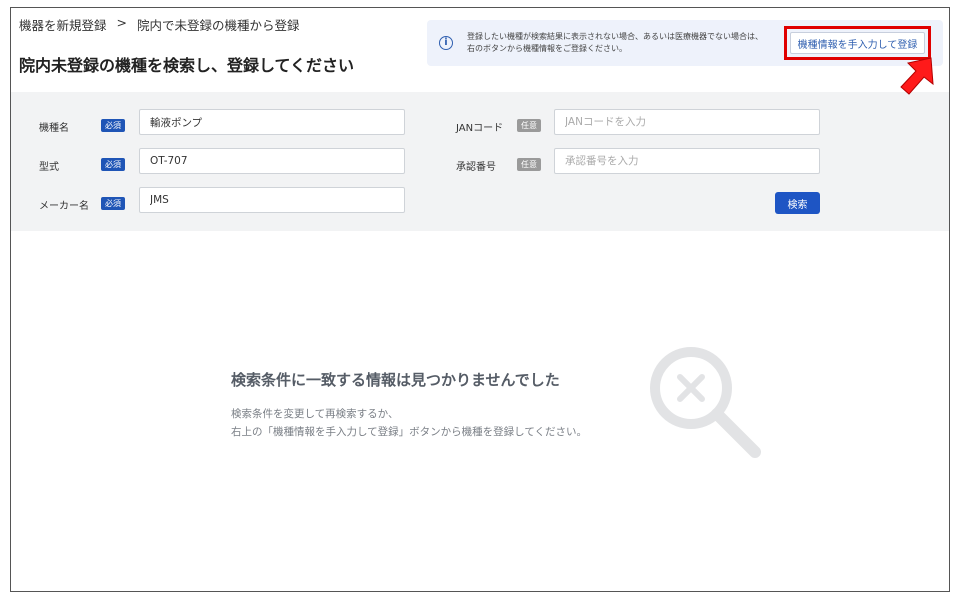  Describe the element at coordinates (187, 65) in the screenshot. I see `page-title: 院内未登録の機種を検索し、登録してください` at that location.